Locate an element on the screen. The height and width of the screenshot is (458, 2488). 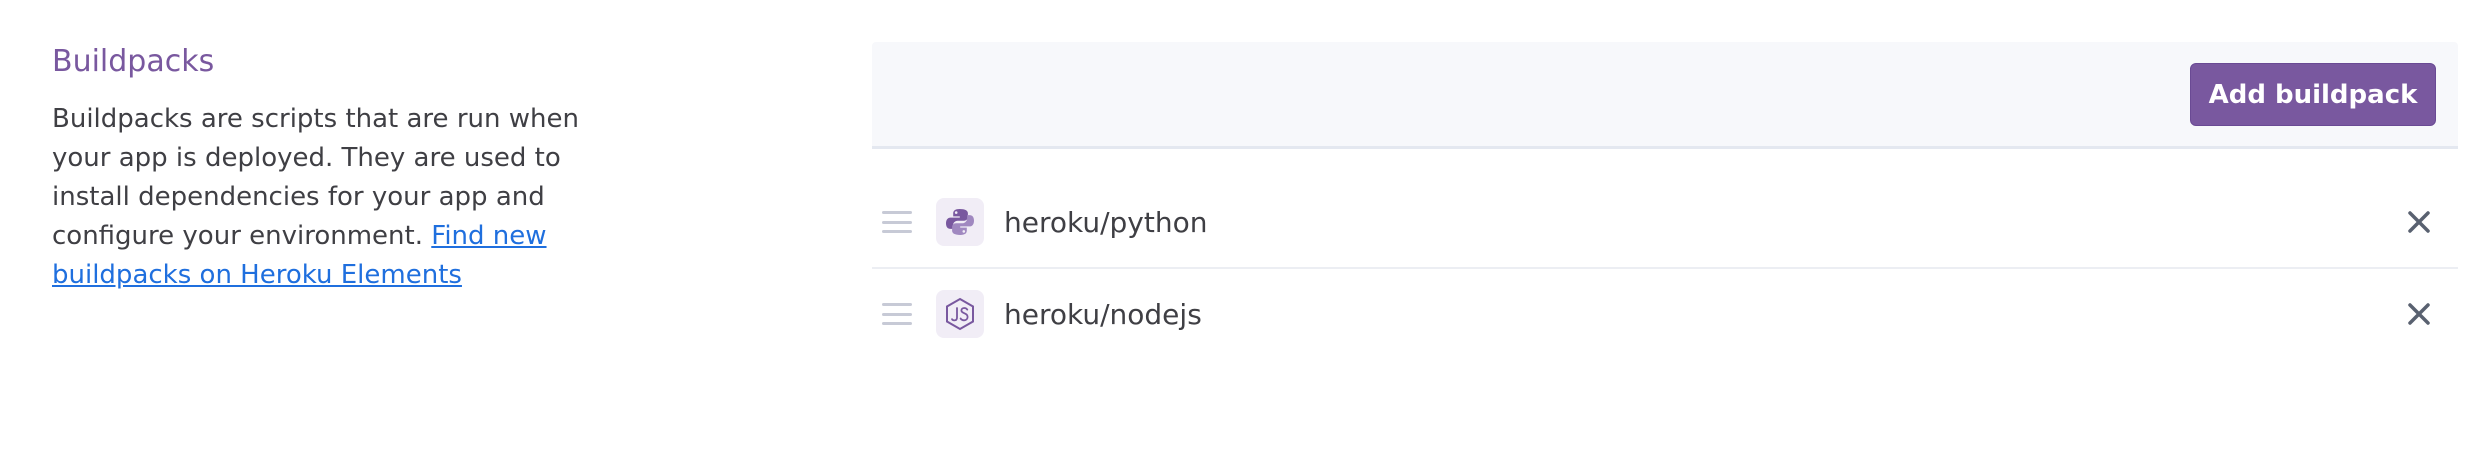
nodejs-icon is located at coordinates (960, 314).